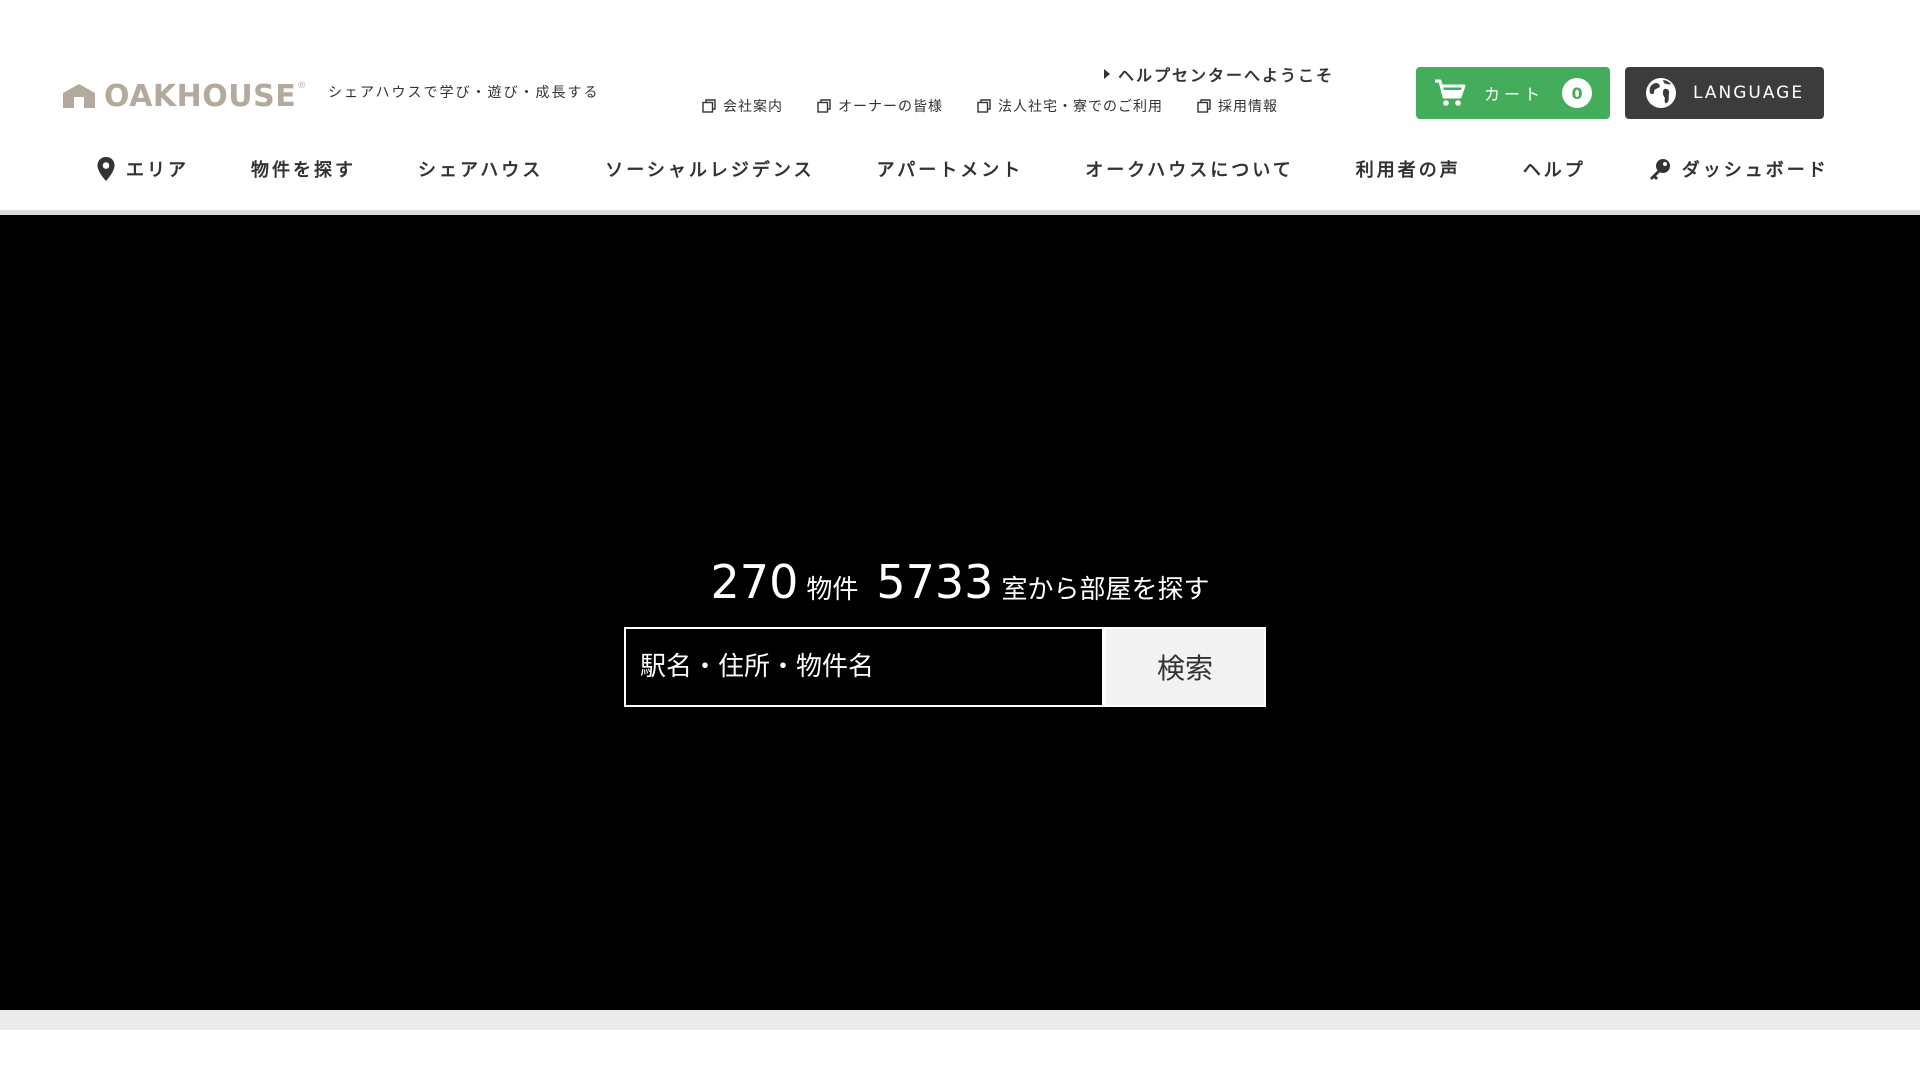 This screenshot has height=1080, width=1920. I want to click on triangle-right-icon, so click(1107, 74).